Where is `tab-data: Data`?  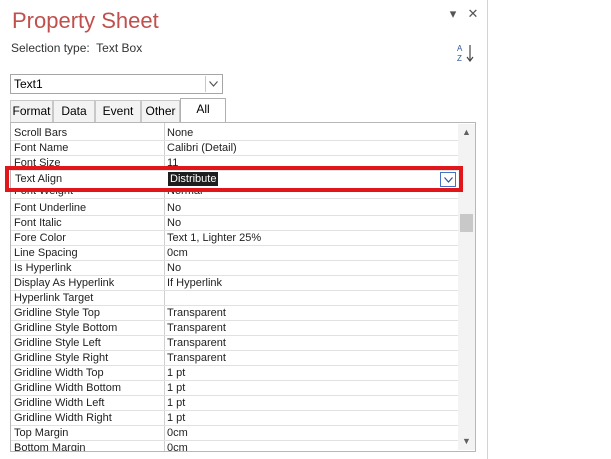 tab-data: Data is located at coordinates (74, 111).